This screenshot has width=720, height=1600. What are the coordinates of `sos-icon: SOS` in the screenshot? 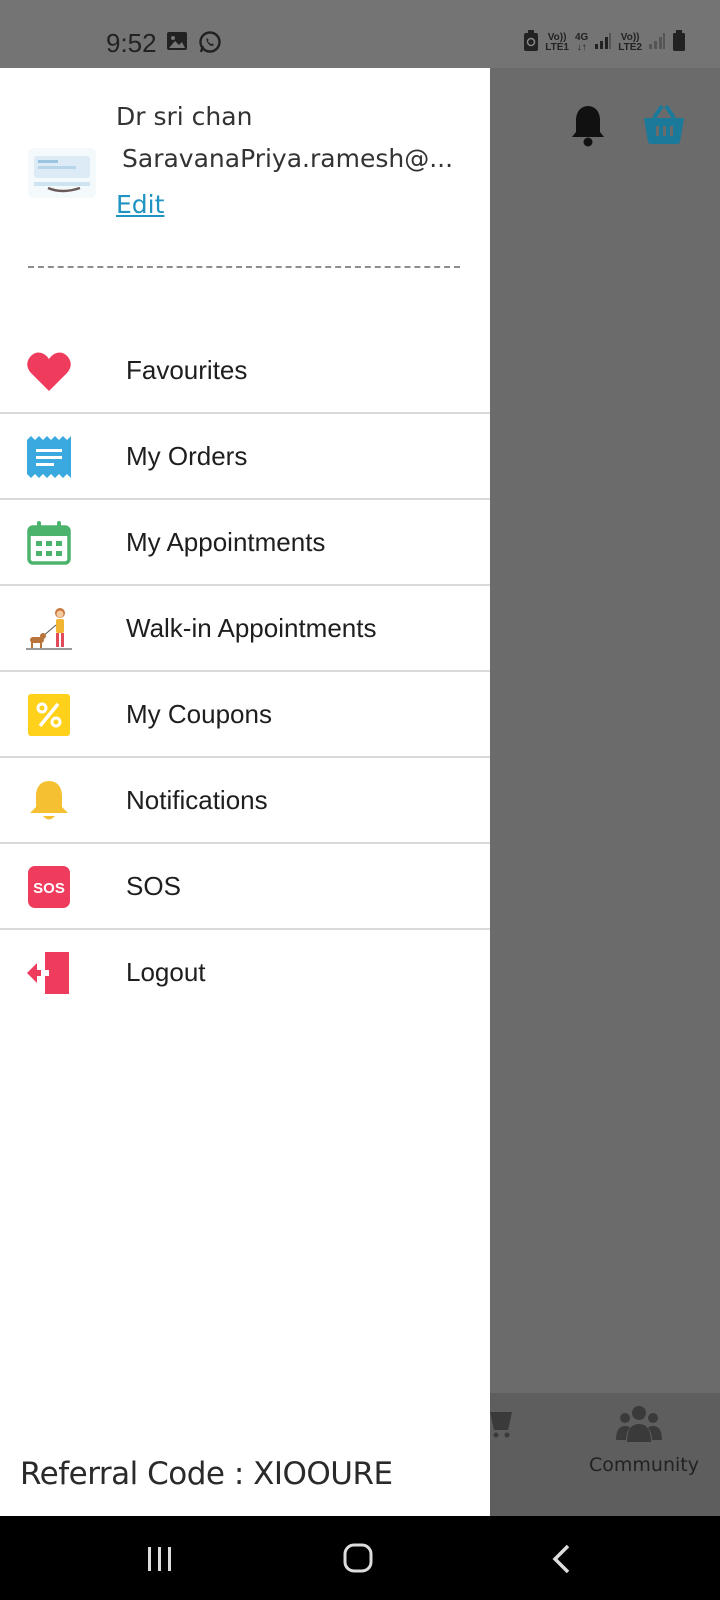 It's located at (49, 887).